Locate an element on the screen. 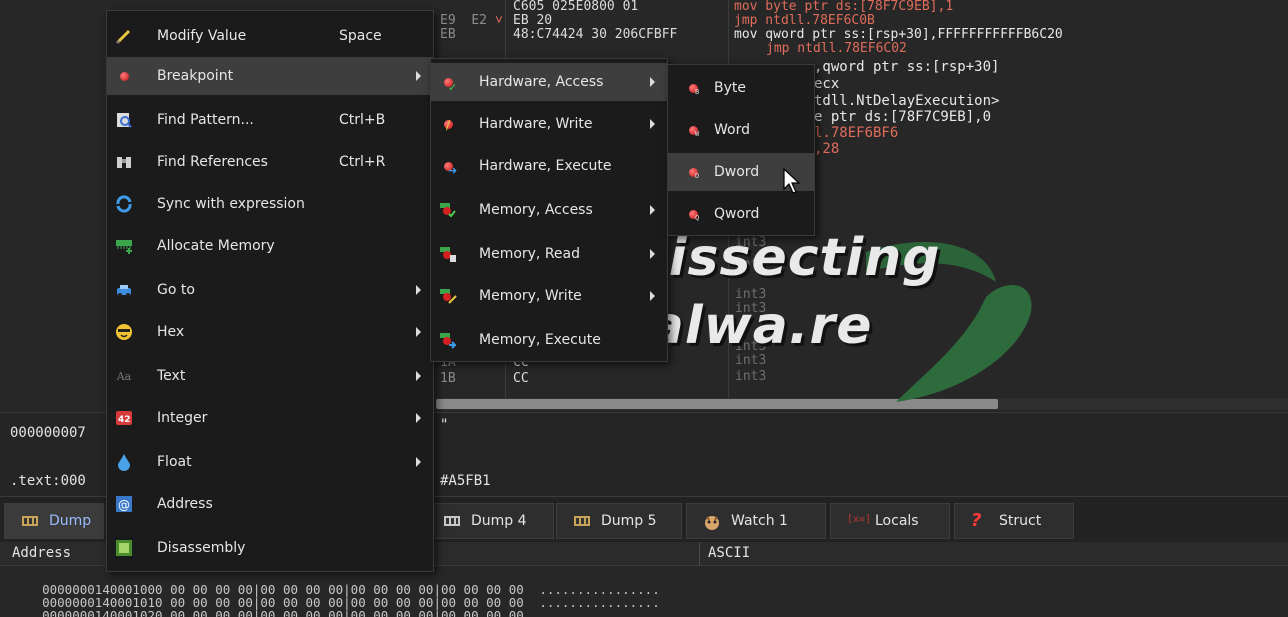 The image size is (1288, 617). menu-item-memory-write: Memory, Write is located at coordinates (549, 296).